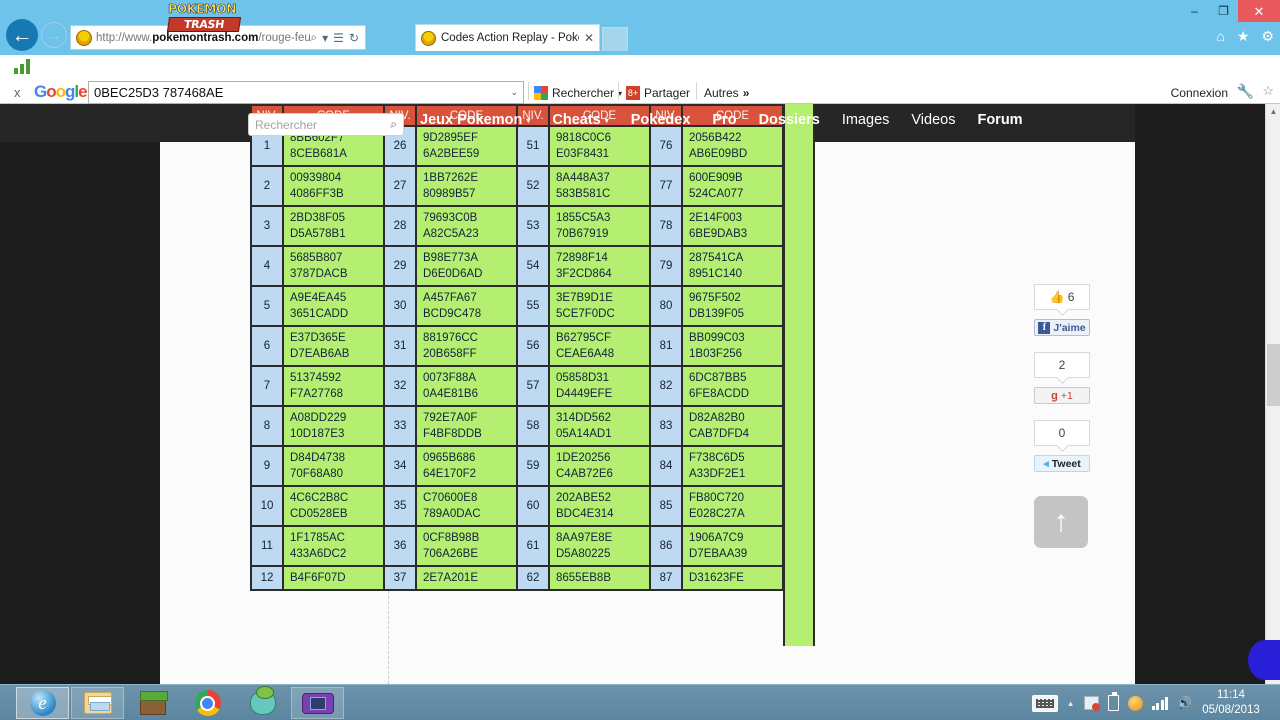 The width and height of the screenshot is (1280, 720). What do you see at coordinates (1062, 395) in the screenshot?
I see `google-plusone-button: g +1` at bounding box center [1062, 395].